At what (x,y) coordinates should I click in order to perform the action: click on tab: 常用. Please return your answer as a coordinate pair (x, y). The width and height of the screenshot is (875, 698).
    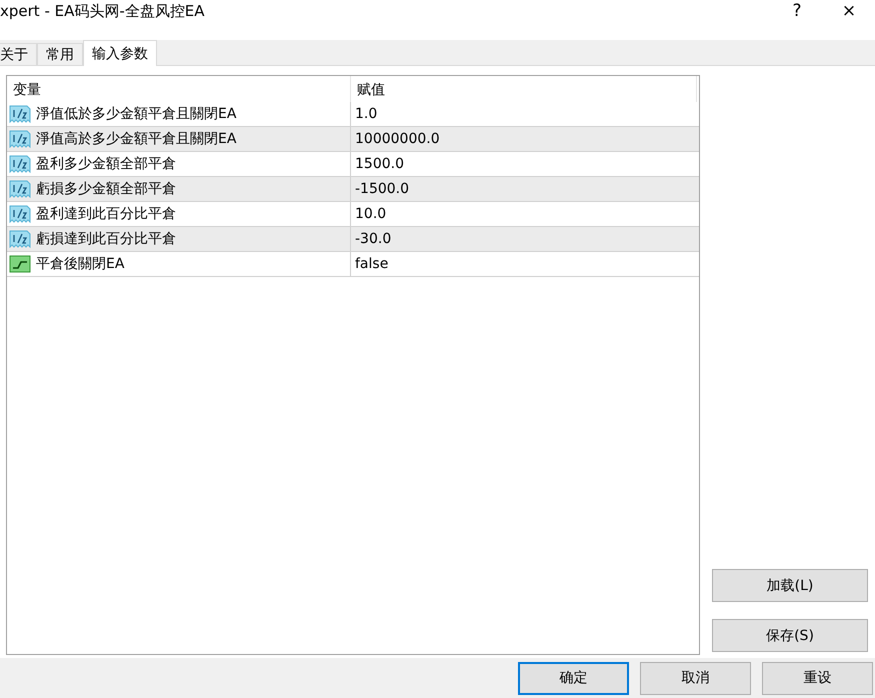
    Looking at the image, I should click on (60, 54).